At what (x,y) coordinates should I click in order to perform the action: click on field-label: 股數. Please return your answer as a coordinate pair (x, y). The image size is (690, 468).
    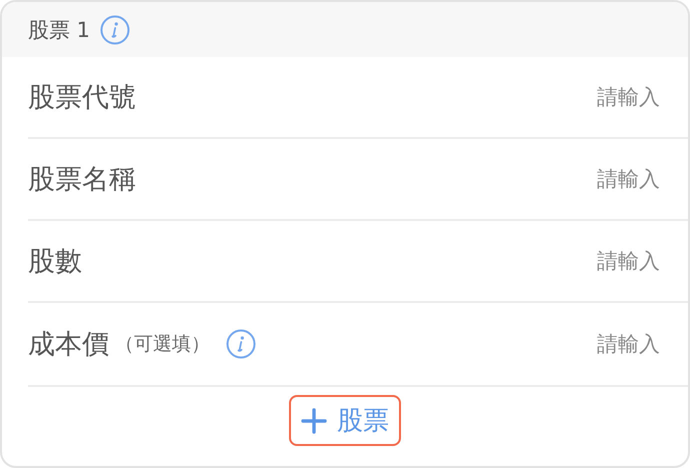
    Looking at the image, I should click on (55, 262).